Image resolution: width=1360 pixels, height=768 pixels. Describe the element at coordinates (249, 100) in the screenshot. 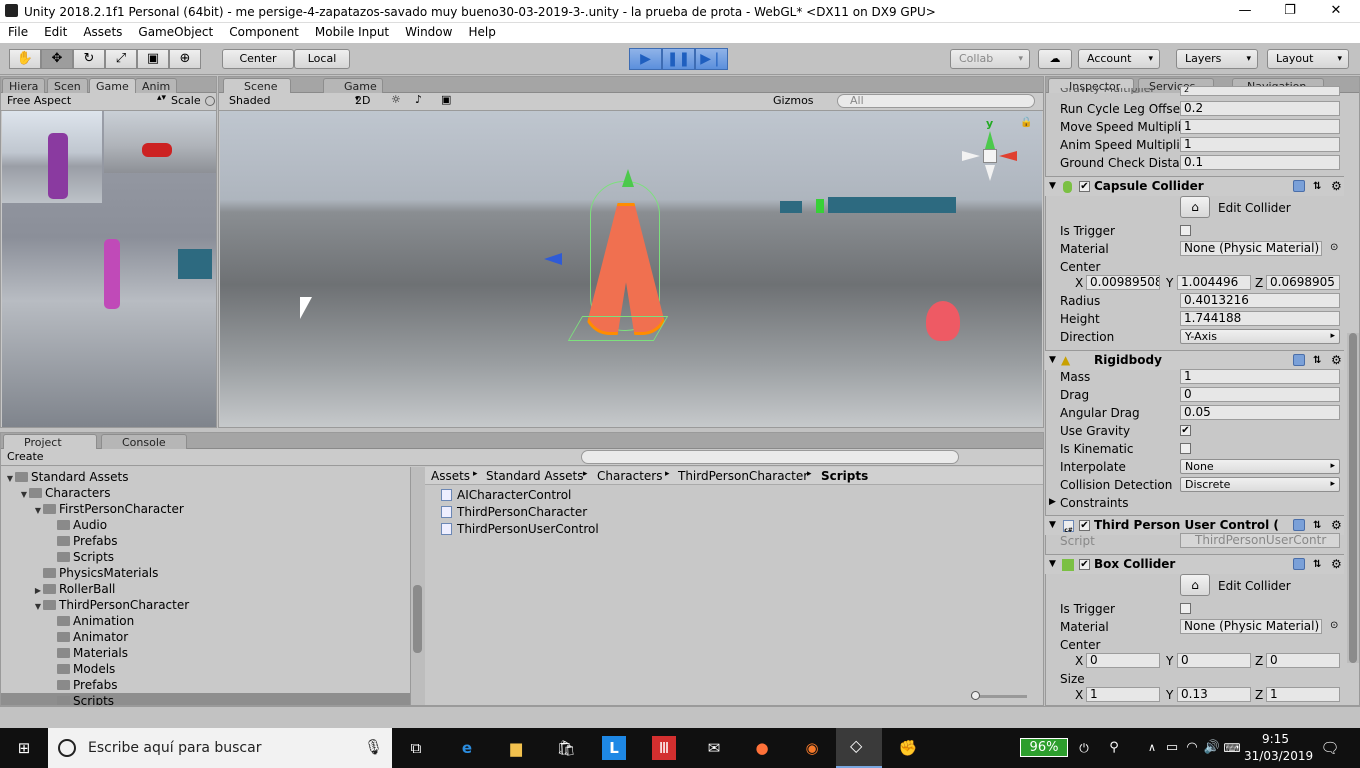

I see `shading-dropdown: Shaded` at that location.